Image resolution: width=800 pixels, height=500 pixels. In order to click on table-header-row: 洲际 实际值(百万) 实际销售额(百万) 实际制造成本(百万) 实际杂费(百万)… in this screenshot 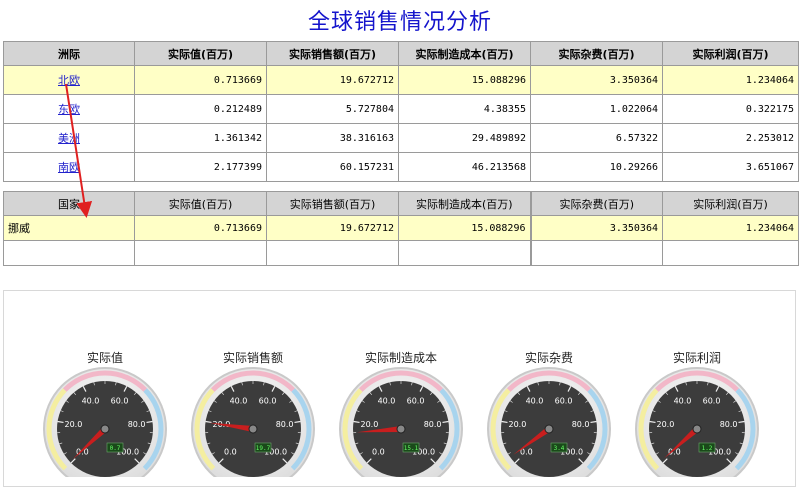, I will do `click(401, 53)`.